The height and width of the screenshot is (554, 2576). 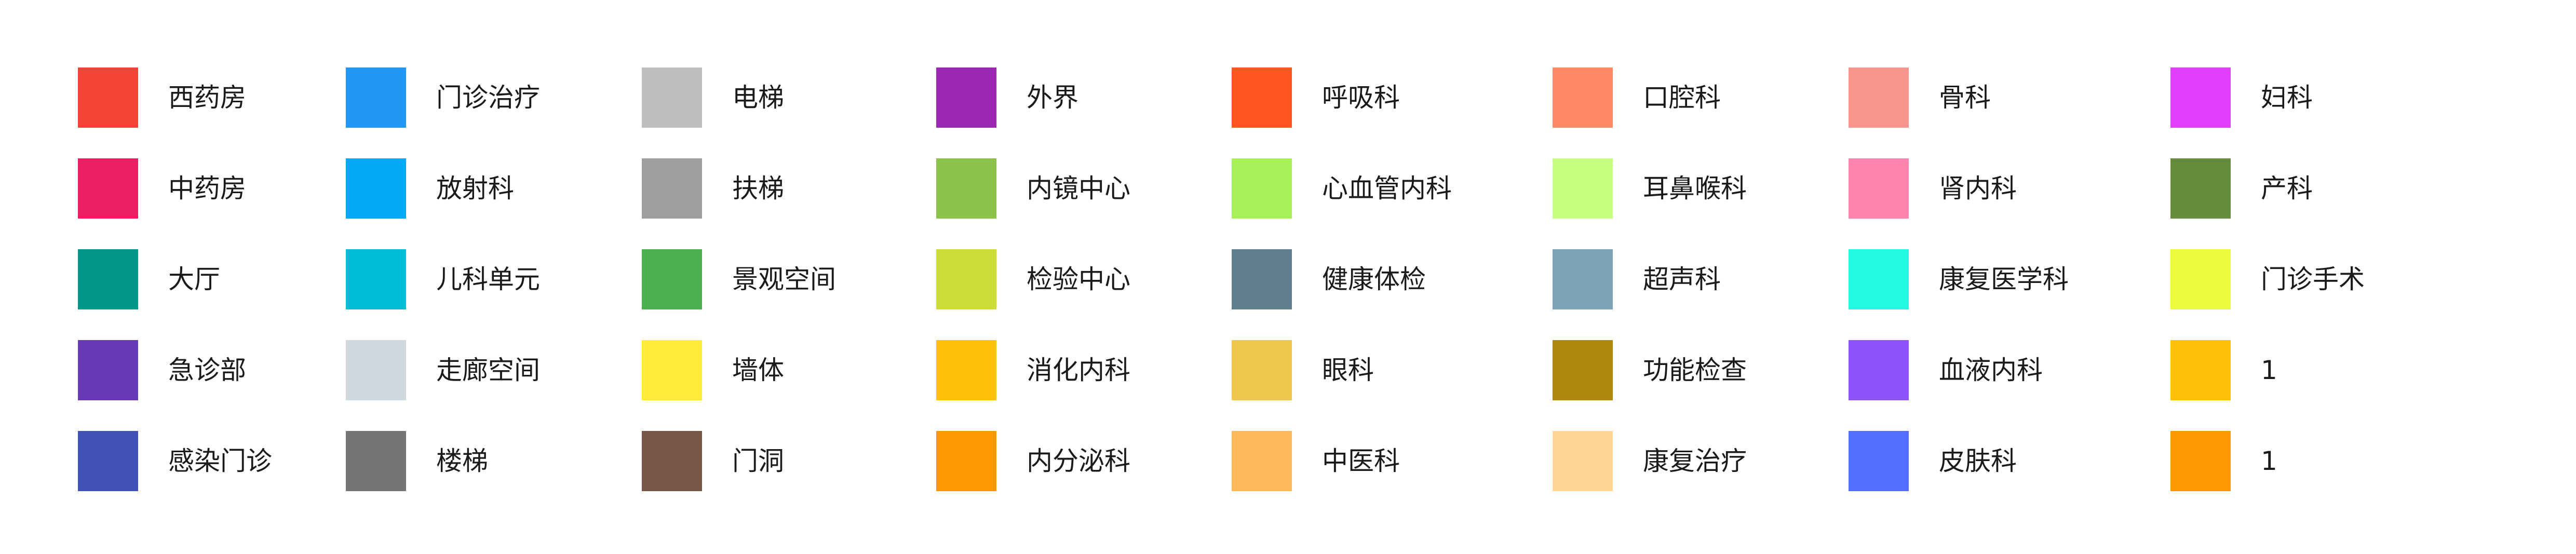 I want to click on legend-item: 康复医学科, so click(x=2015, y=279).